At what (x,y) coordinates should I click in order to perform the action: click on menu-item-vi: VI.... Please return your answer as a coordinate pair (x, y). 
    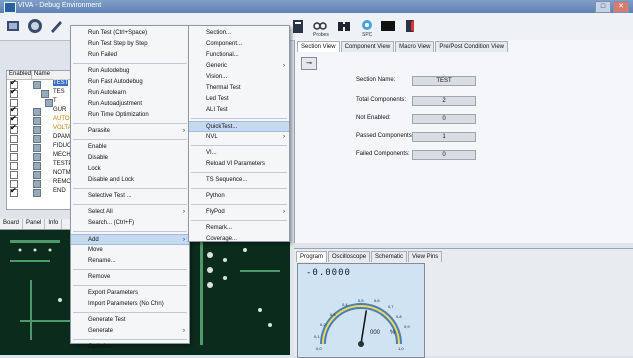
    Looking at the image, I should click on (239, 153).